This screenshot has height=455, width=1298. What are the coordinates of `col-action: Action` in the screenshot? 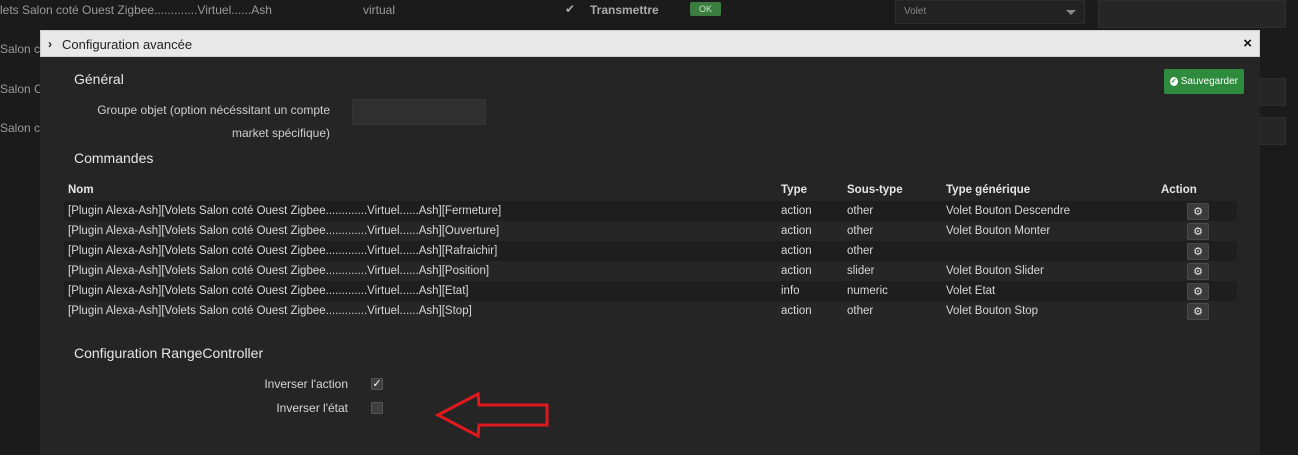 It's located at (1197, 190).